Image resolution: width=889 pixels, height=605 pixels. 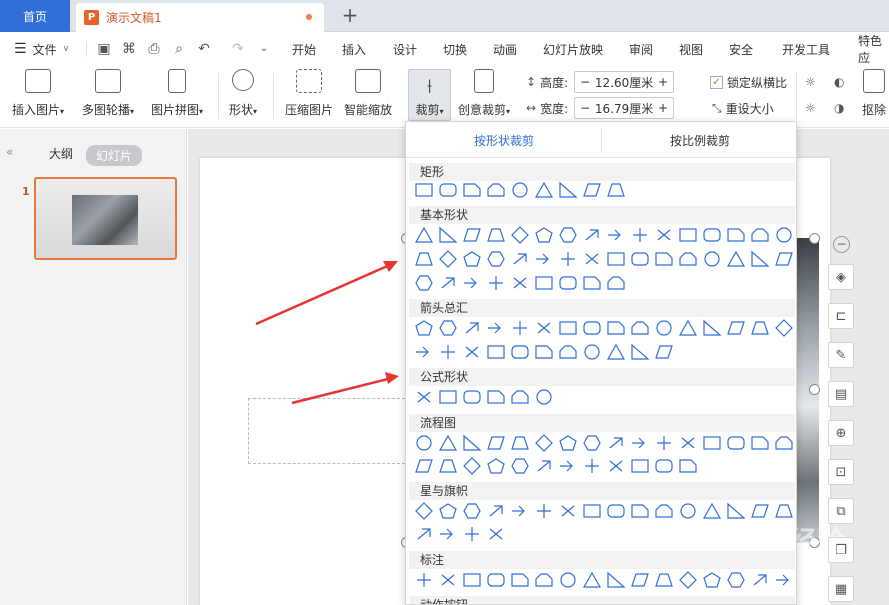 I want to click on shape-button: 形状▾, so click(x=243, y=93).